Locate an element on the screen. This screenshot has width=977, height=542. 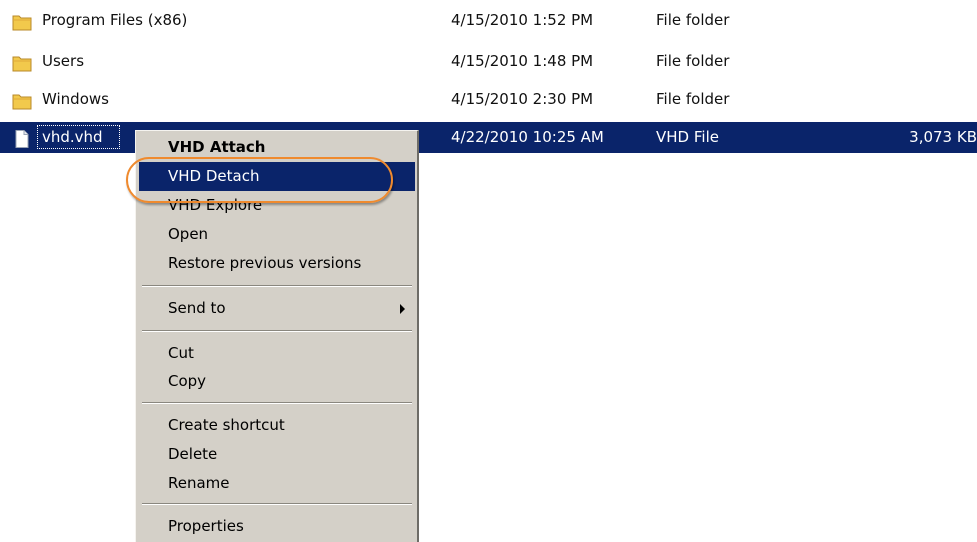
file-date: 4/15/2010 2:30 PM is located at coordinates (522, 99).